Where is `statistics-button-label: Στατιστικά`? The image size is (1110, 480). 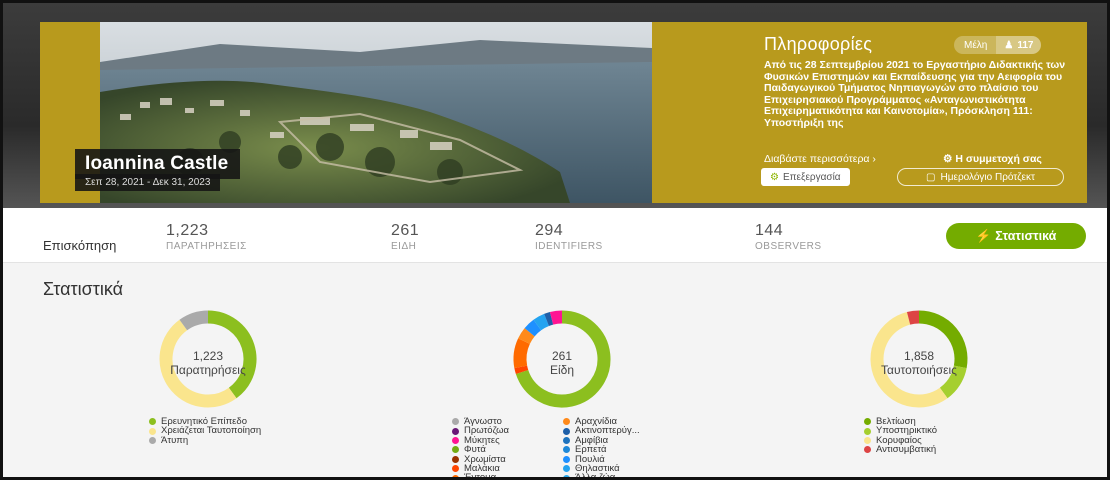 statistics-button-label: Στατιστικά is located at coordinates (1026, 236).